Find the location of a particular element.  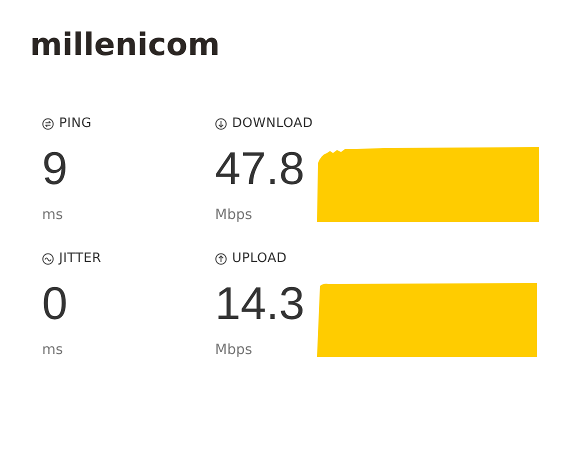

logo: millenicom is located at coordinates (125, 45).